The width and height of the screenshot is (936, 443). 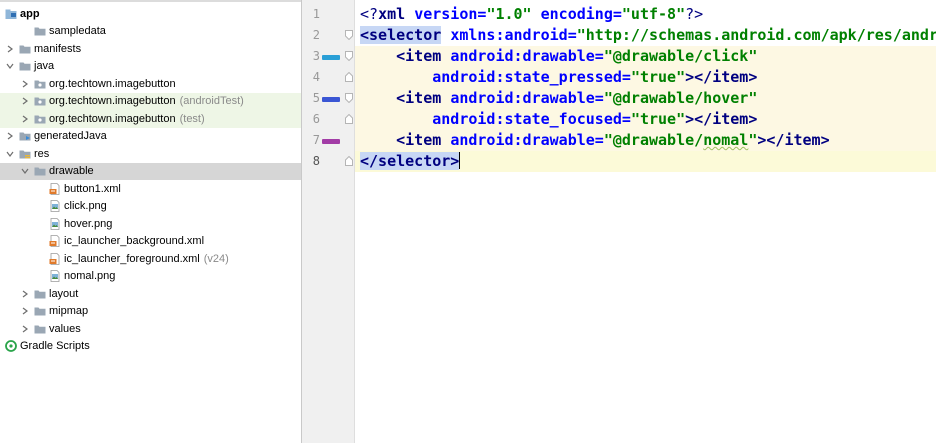 I want to click on code-token: "1.0", so click(x=509, y=14).